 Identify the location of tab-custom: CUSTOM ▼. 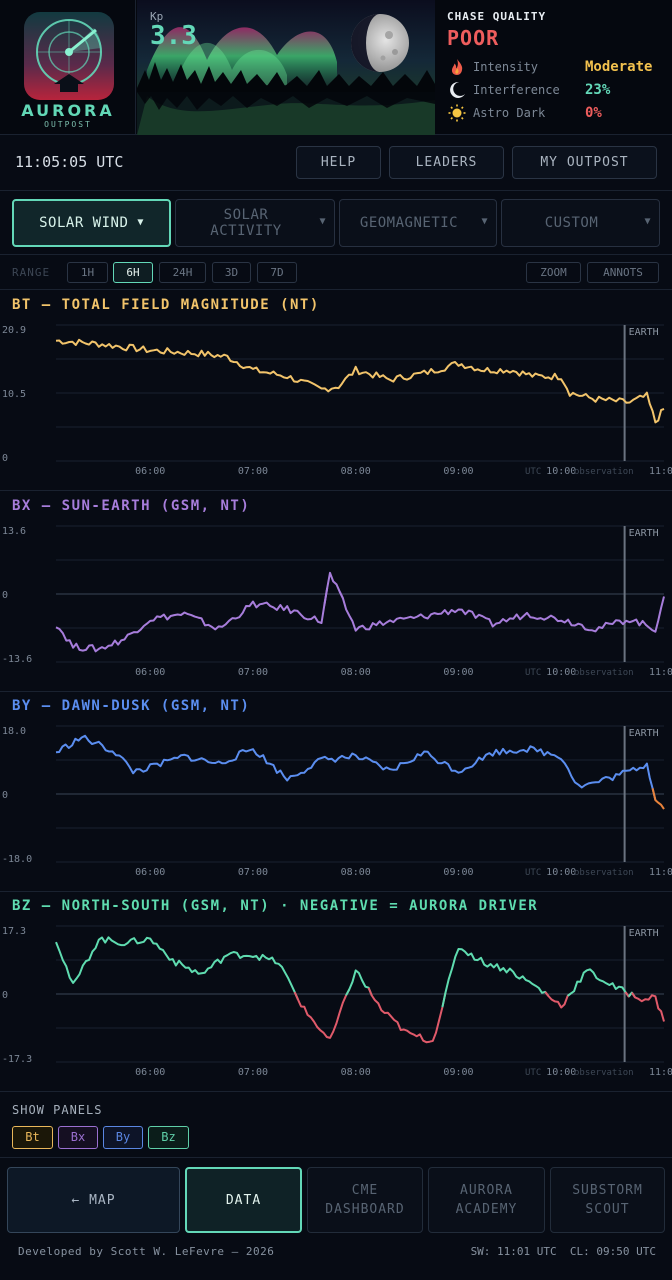
(580, 223).